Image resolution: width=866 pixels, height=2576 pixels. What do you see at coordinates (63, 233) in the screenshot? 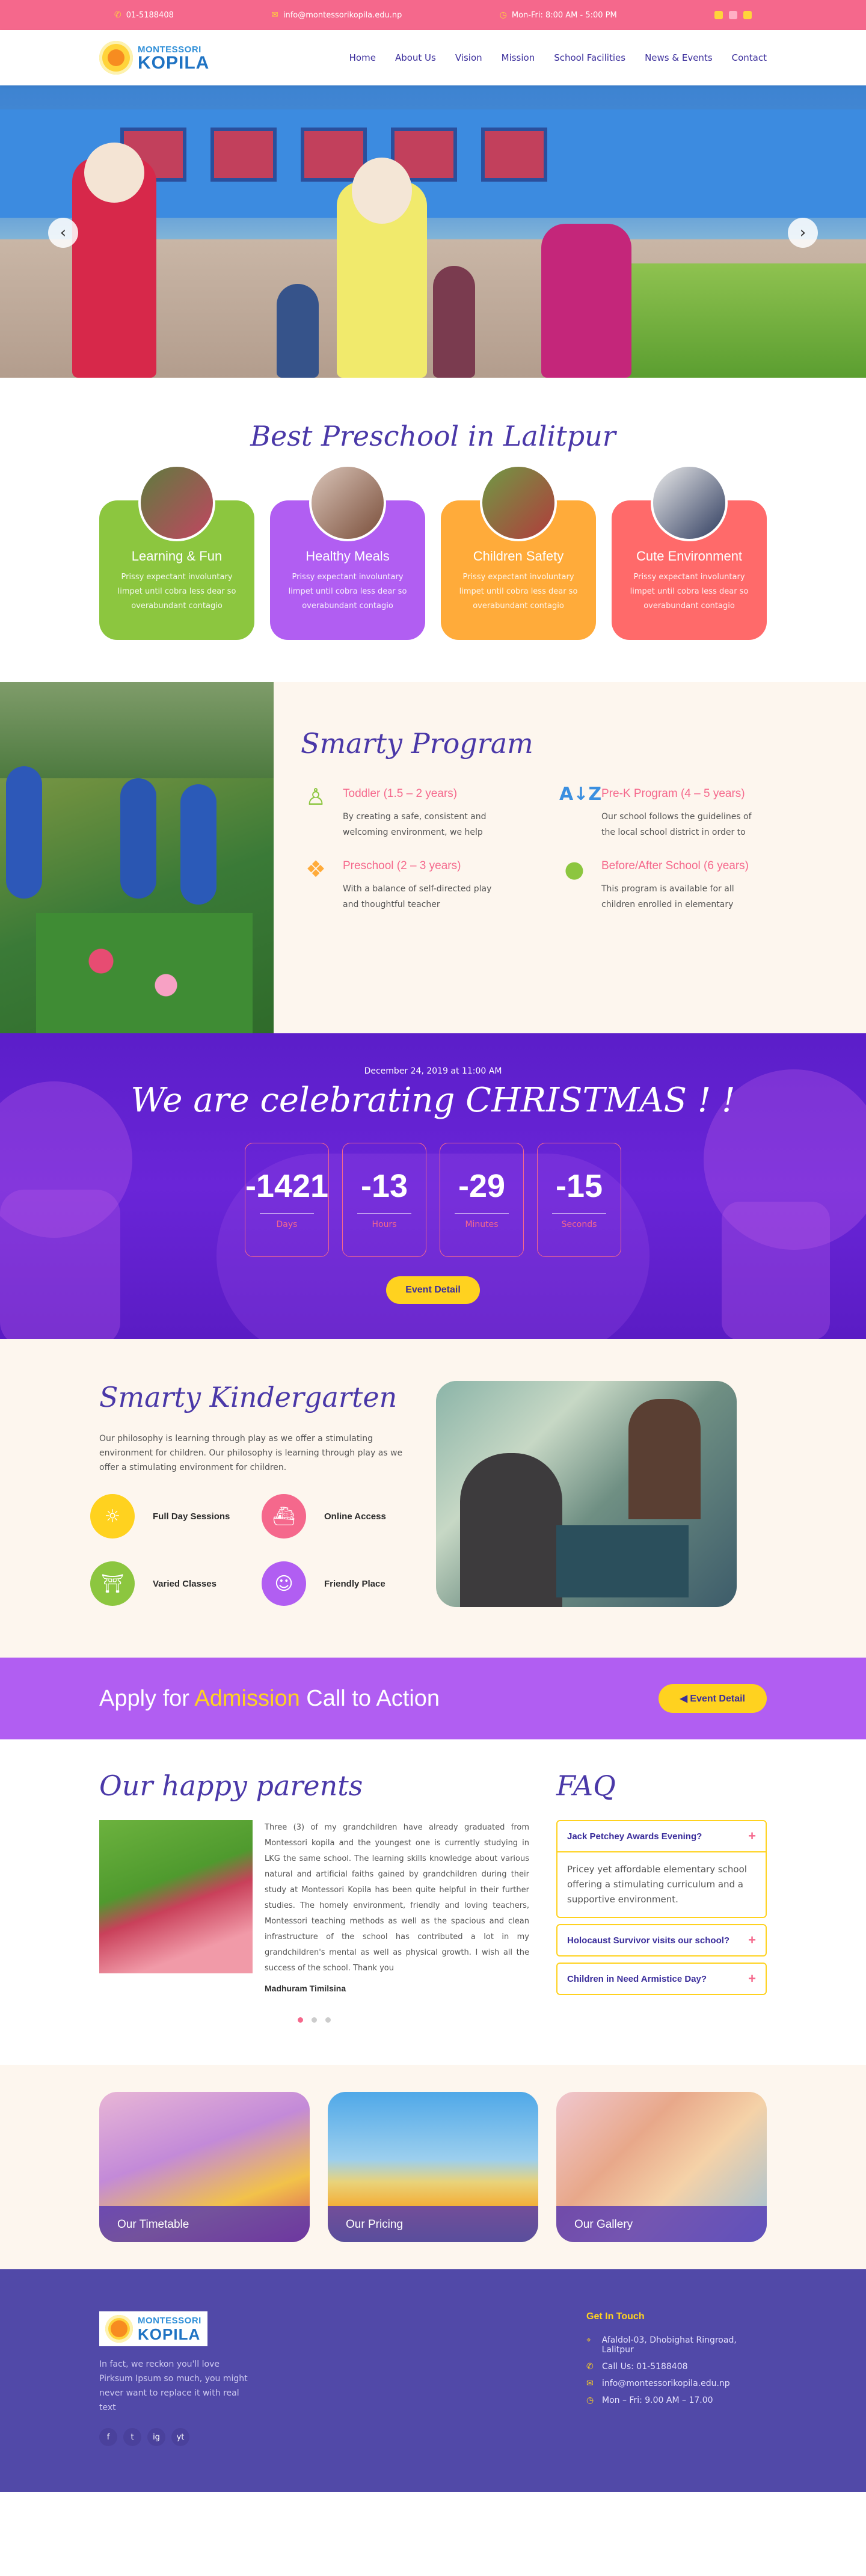
I see `slider-prev-button: ‹` at bounding box center [63, 233].